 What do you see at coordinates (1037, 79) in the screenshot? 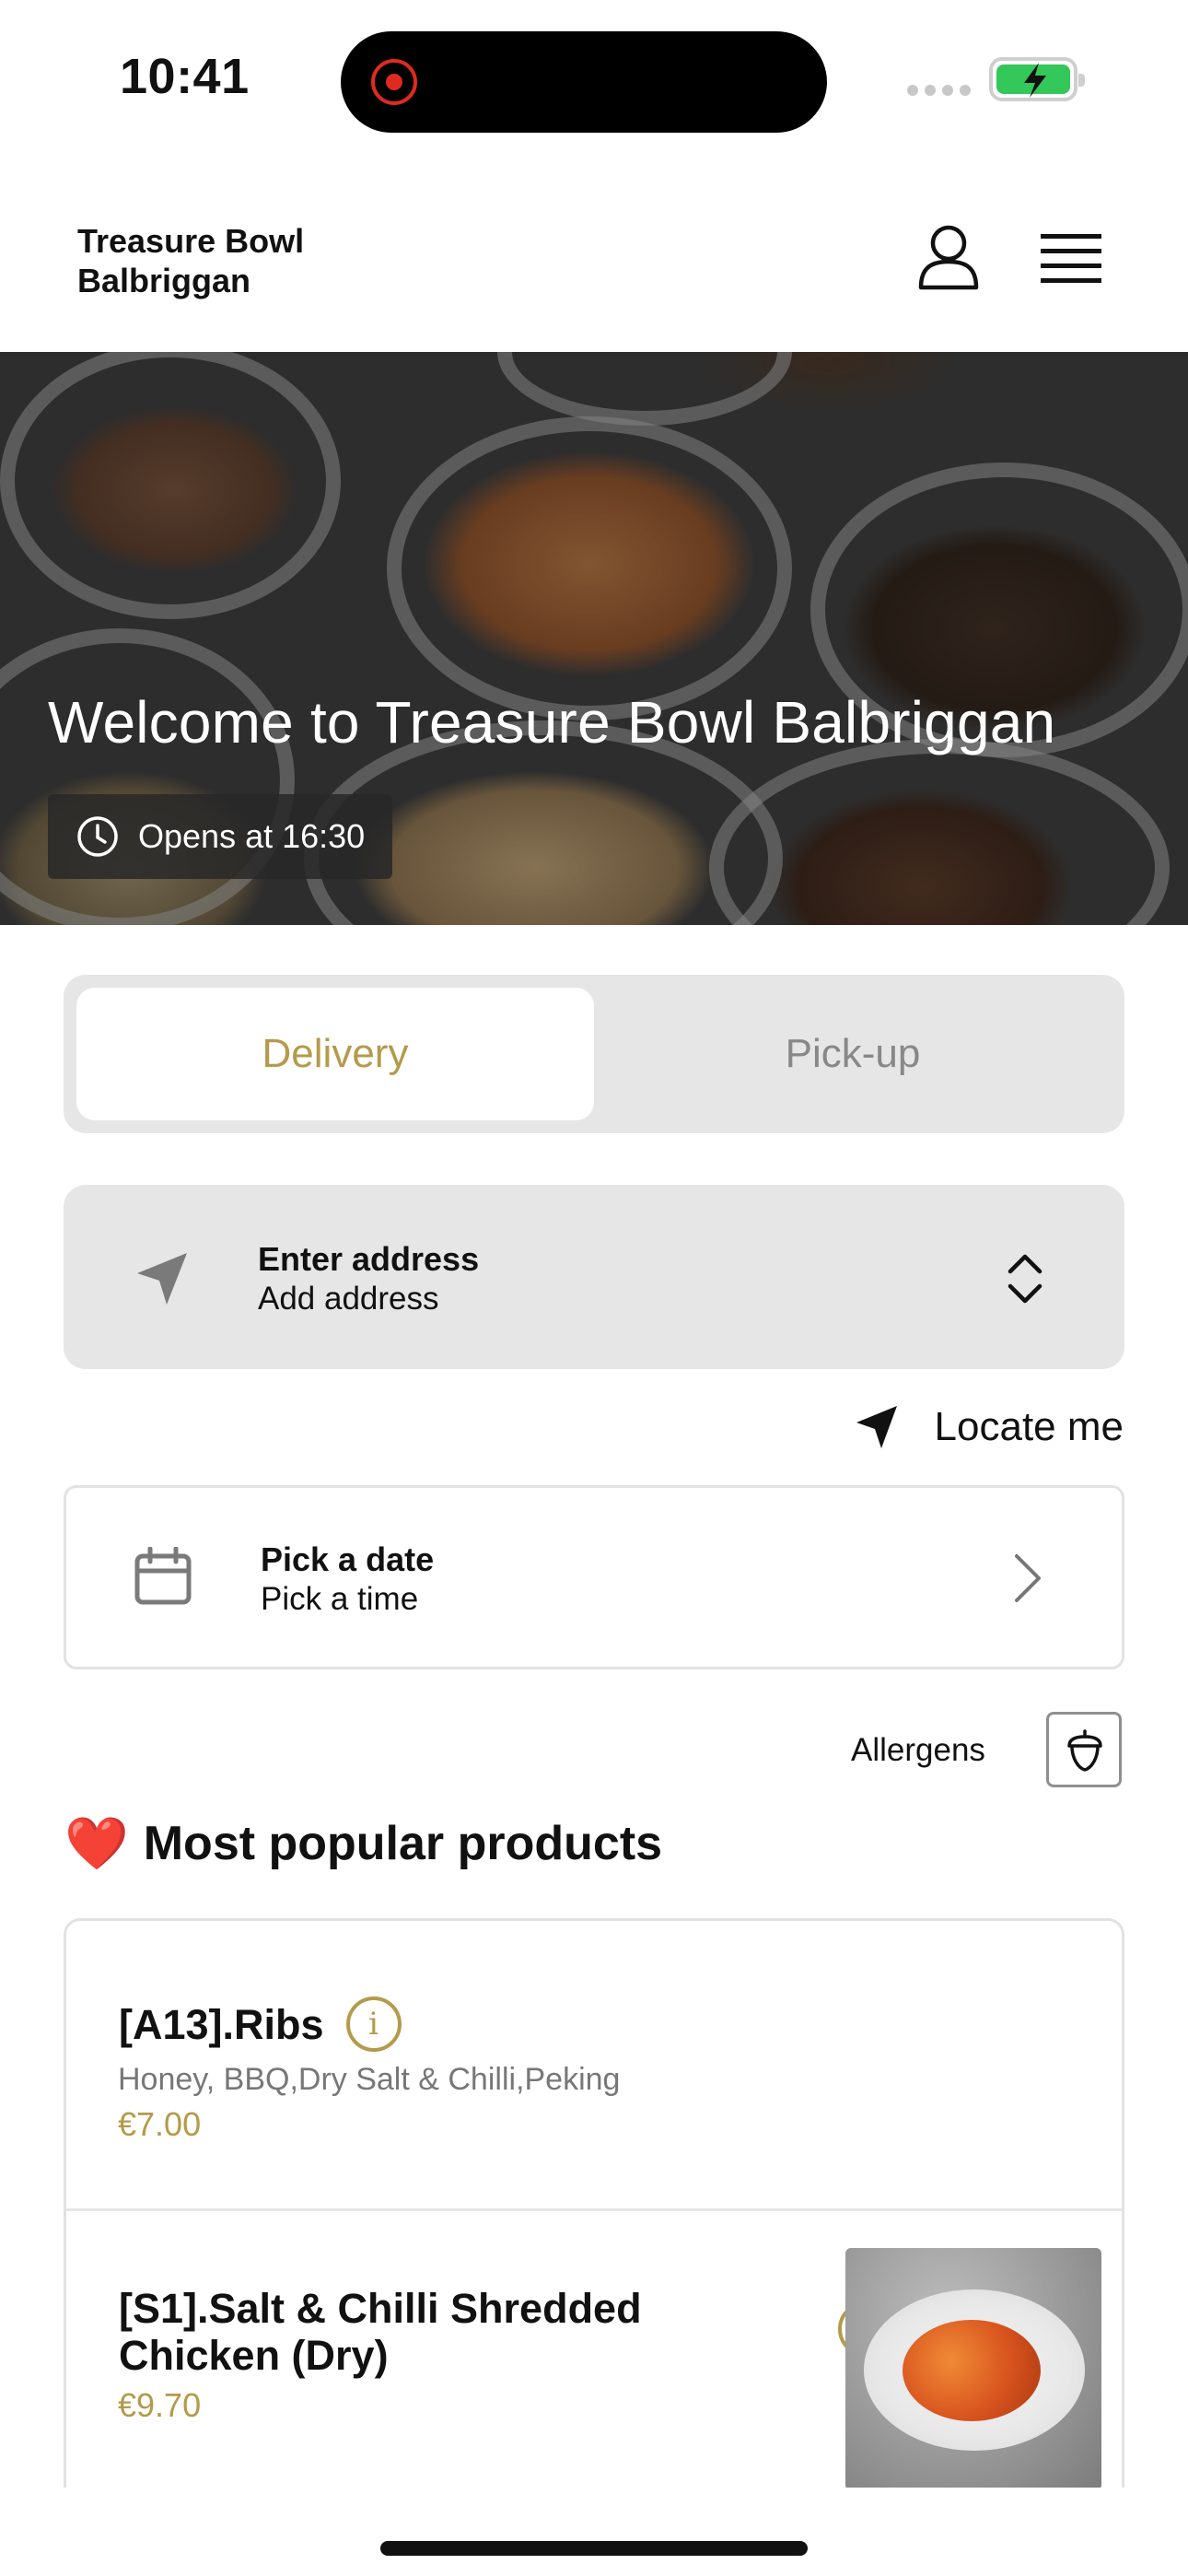
I see `battery-icon` at bounding box center [1037, 79].